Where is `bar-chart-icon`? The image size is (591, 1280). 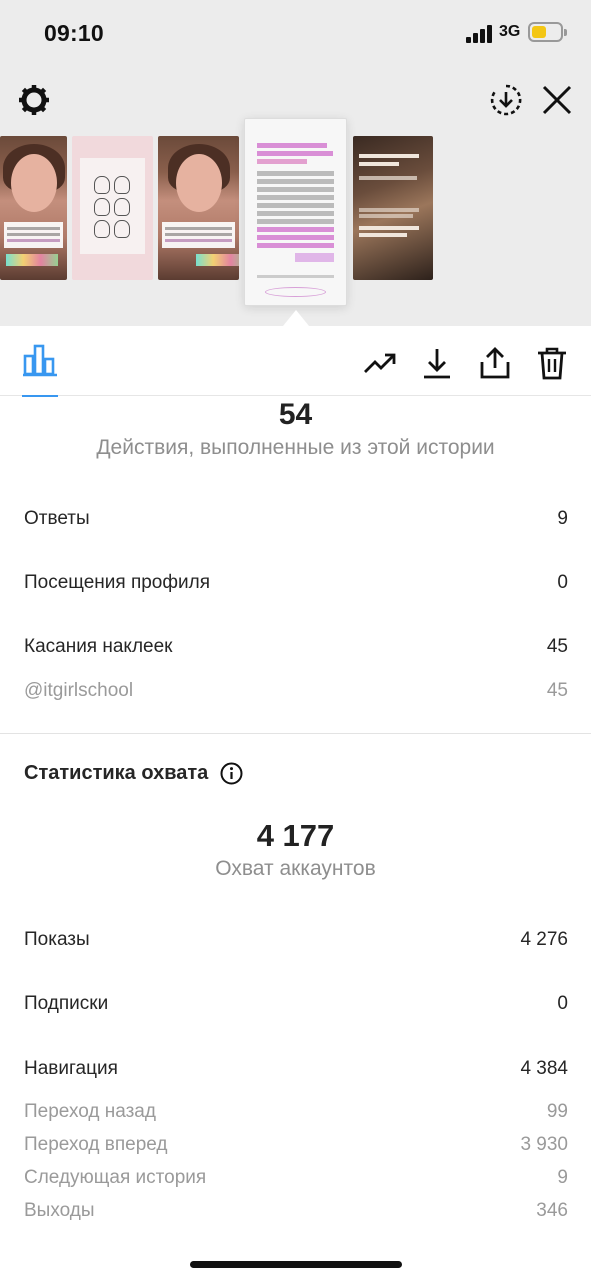
bar-chart-icon is located at coordinates (40, 360).